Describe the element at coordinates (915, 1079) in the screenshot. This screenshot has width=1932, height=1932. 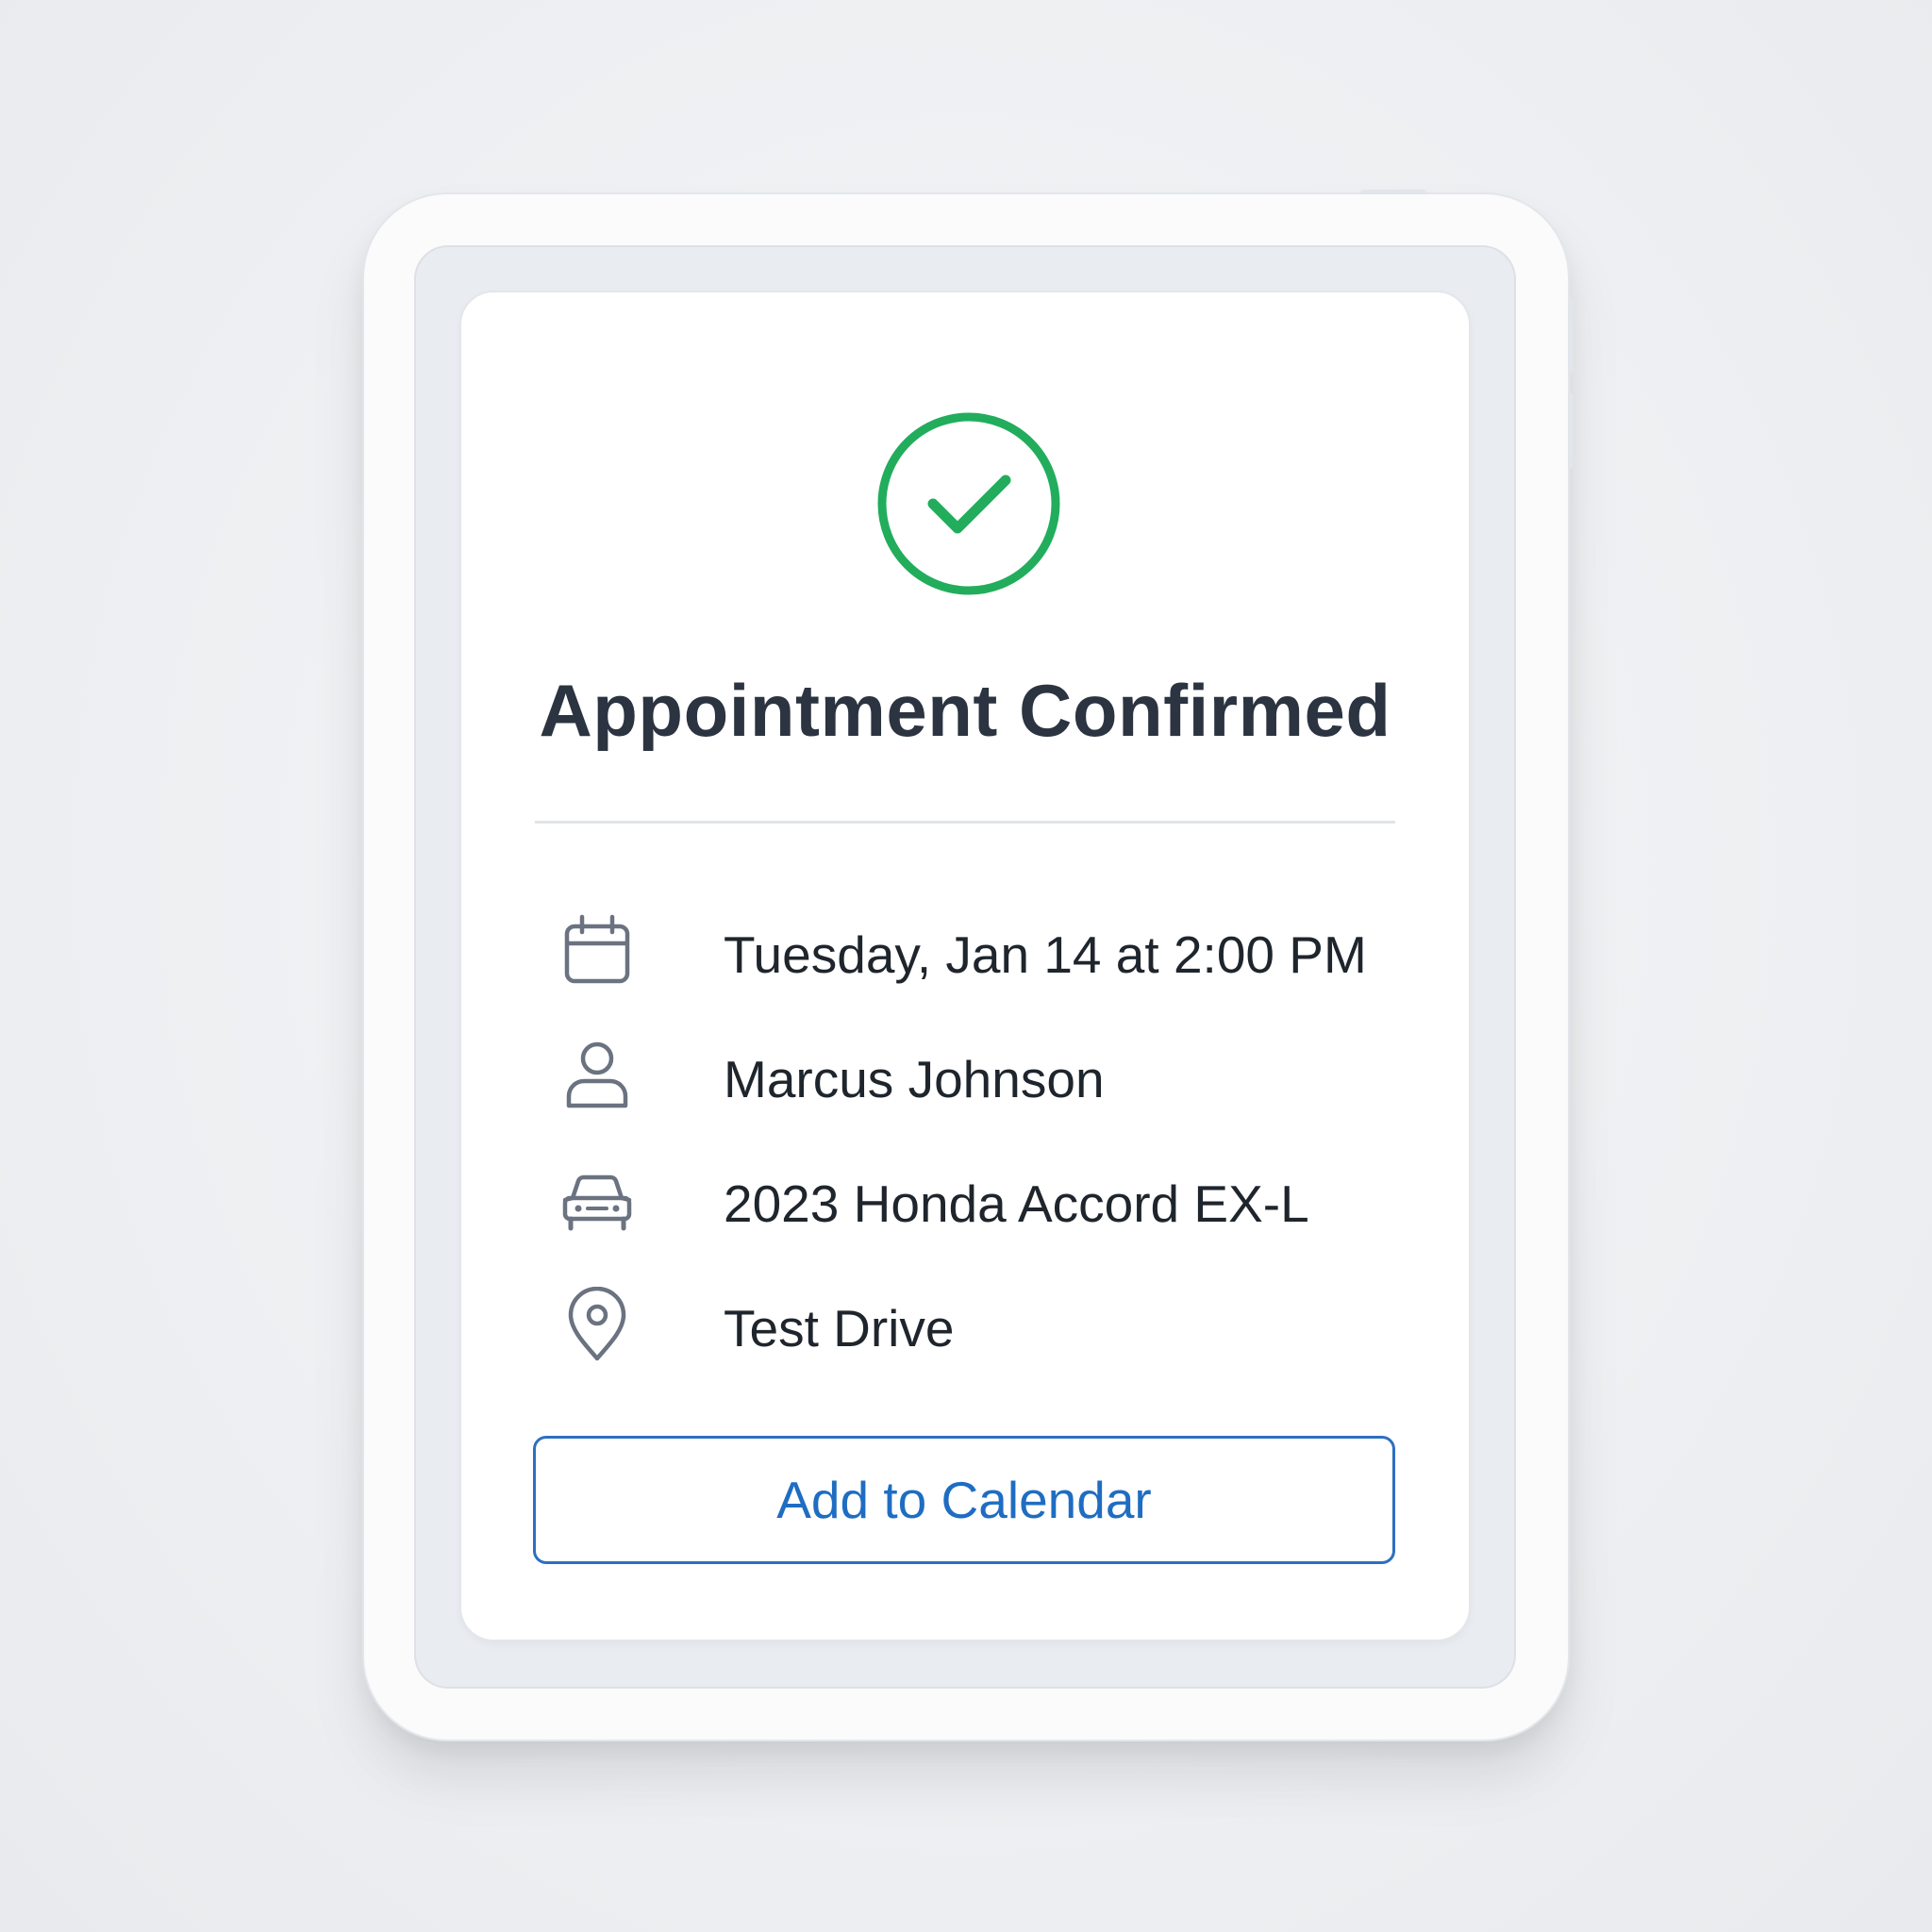
I see `customer-name: Marcus Johnson` at that location.